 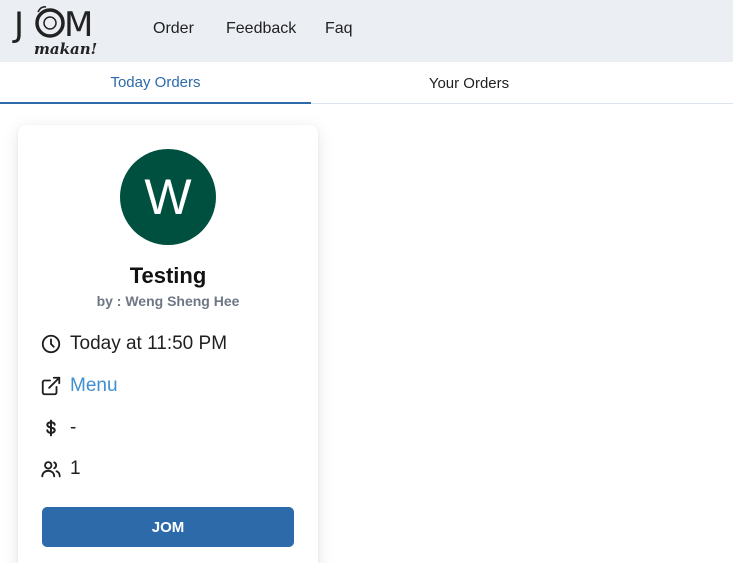 I want to click on order-people-count: 1, so click(x=75, y=468).